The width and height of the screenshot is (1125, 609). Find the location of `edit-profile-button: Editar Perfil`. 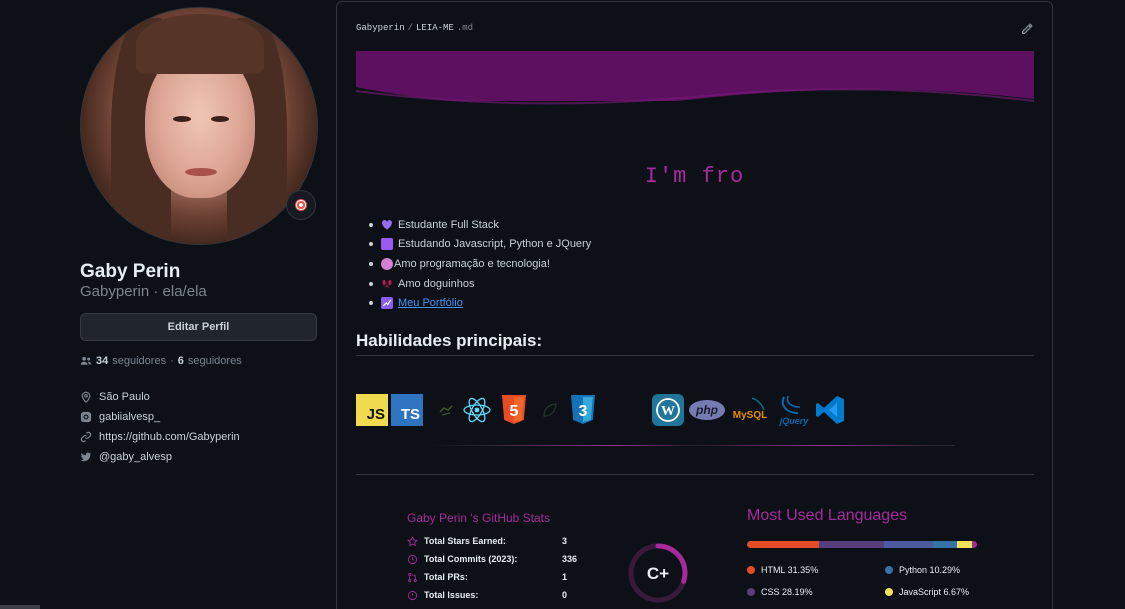

edit-profile-button: Editar Perfil is located at coordinates (198, 327).